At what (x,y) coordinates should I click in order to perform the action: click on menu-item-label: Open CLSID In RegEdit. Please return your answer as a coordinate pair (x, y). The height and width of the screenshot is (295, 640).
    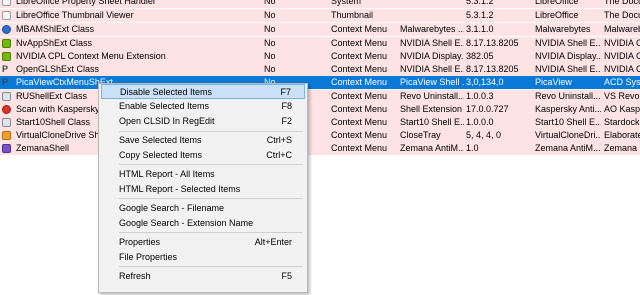
    Looking at the image, I should click on (167, 121).